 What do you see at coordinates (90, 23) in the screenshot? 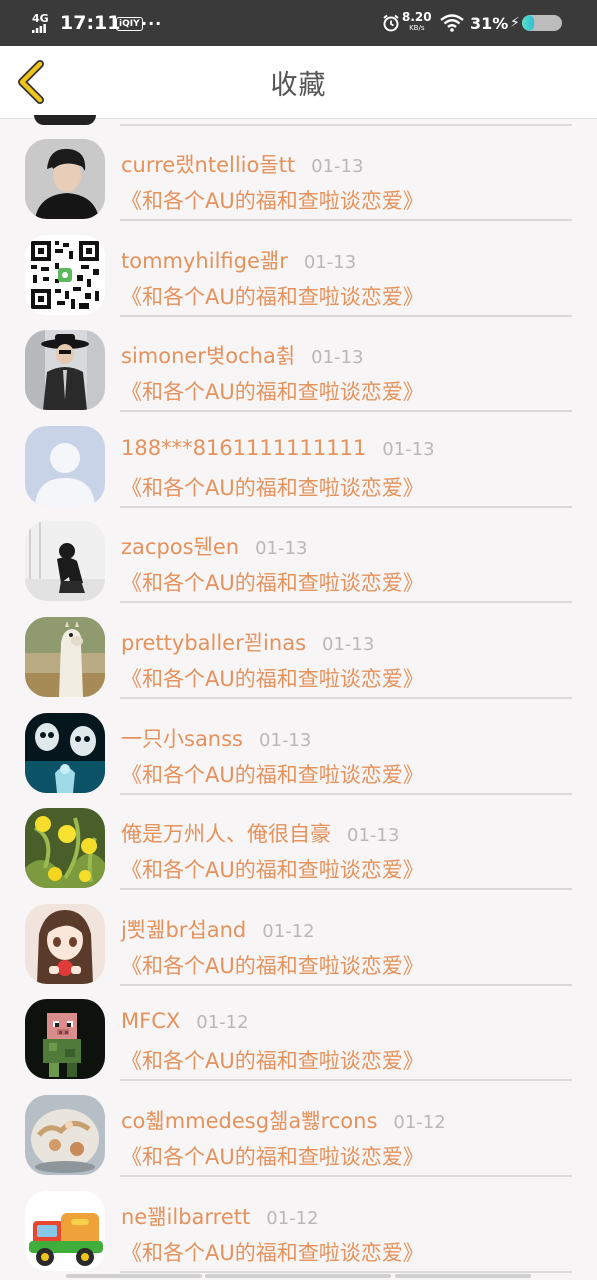
I see `status-time: 17:11` at bounding box center [90, 23].